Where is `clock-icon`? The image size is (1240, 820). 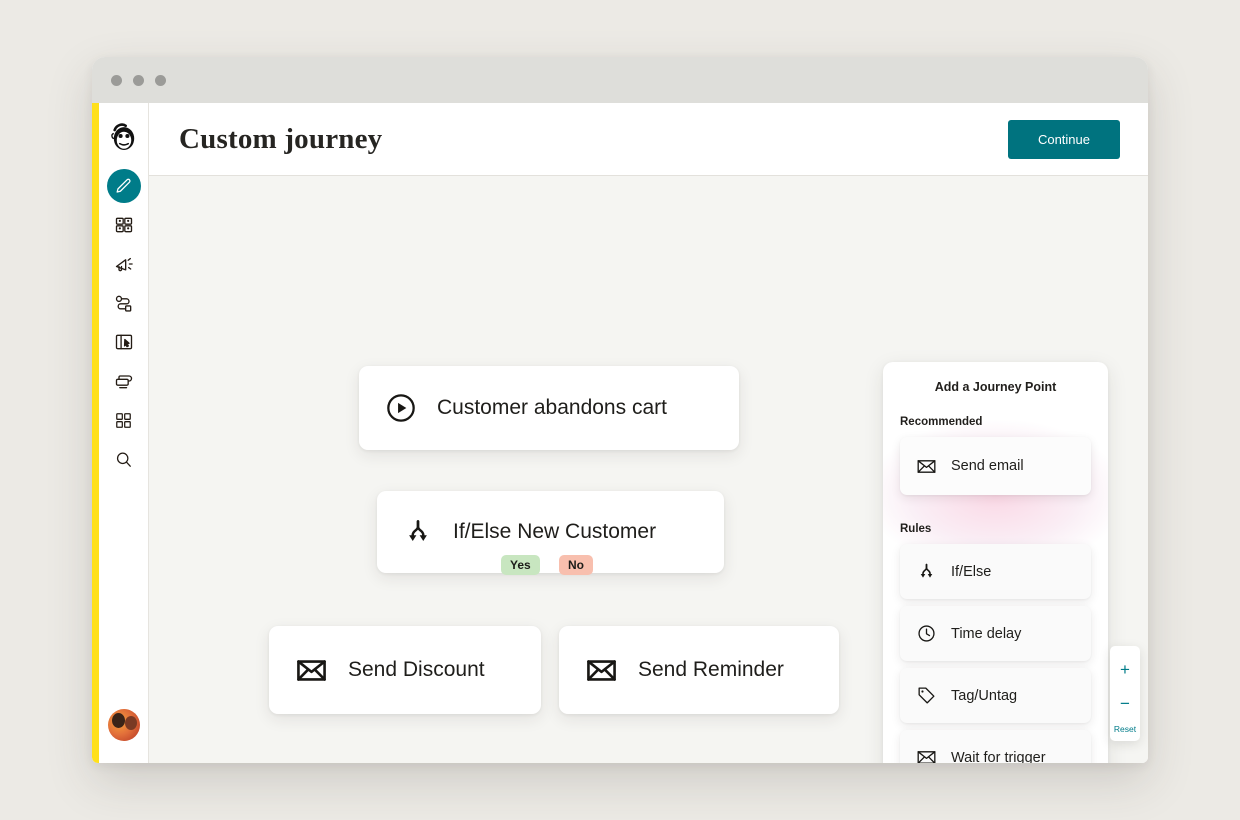
clock-icon is located at coordinates (926, 633).